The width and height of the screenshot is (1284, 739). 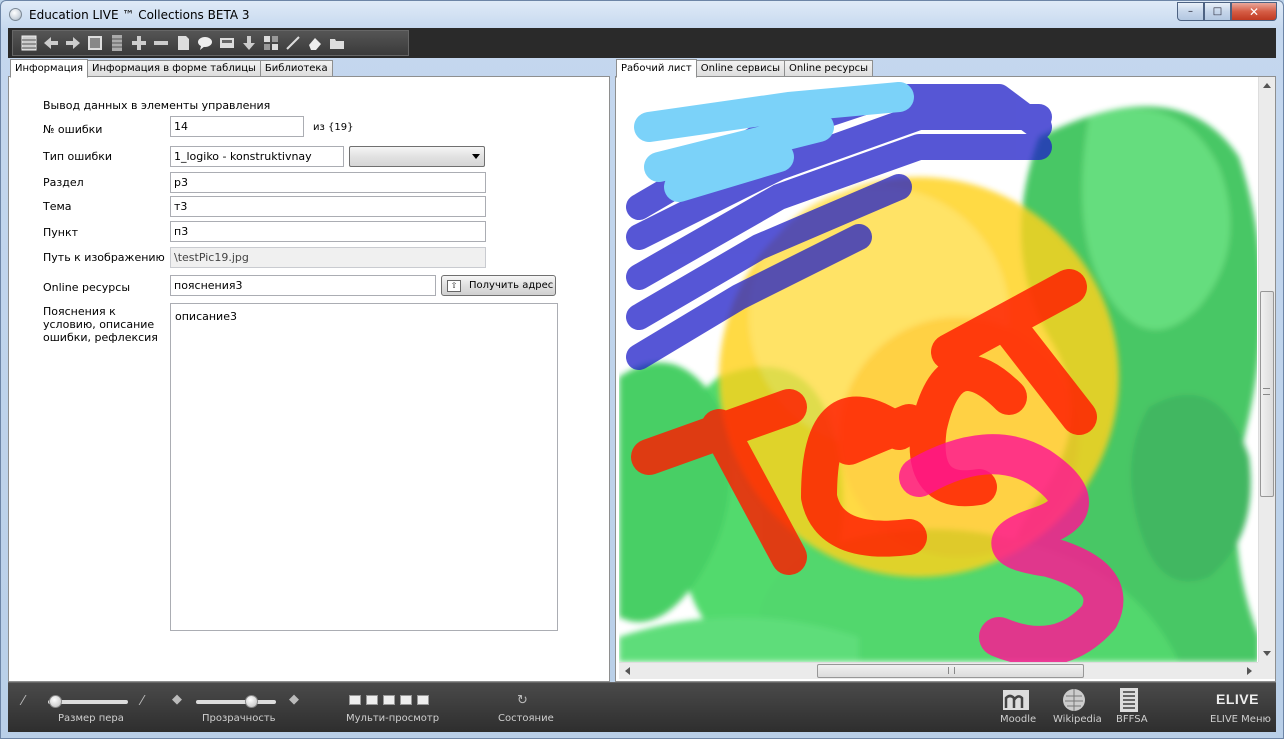 I want to click on bffsa-label: BFFSA, so click(x=1132, y=719).